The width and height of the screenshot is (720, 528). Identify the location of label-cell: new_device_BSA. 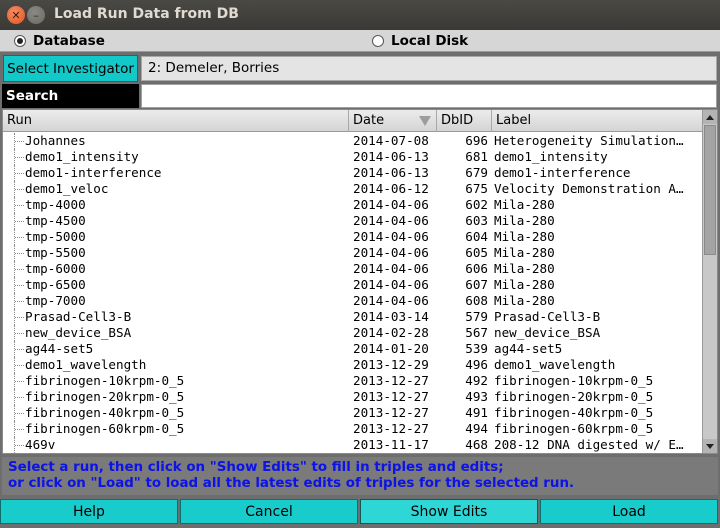
(547, 332).